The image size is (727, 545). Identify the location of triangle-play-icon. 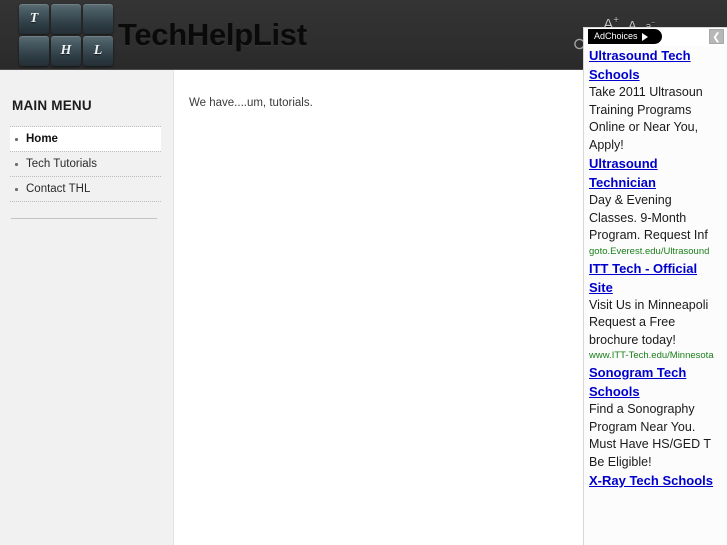
(644, 36).